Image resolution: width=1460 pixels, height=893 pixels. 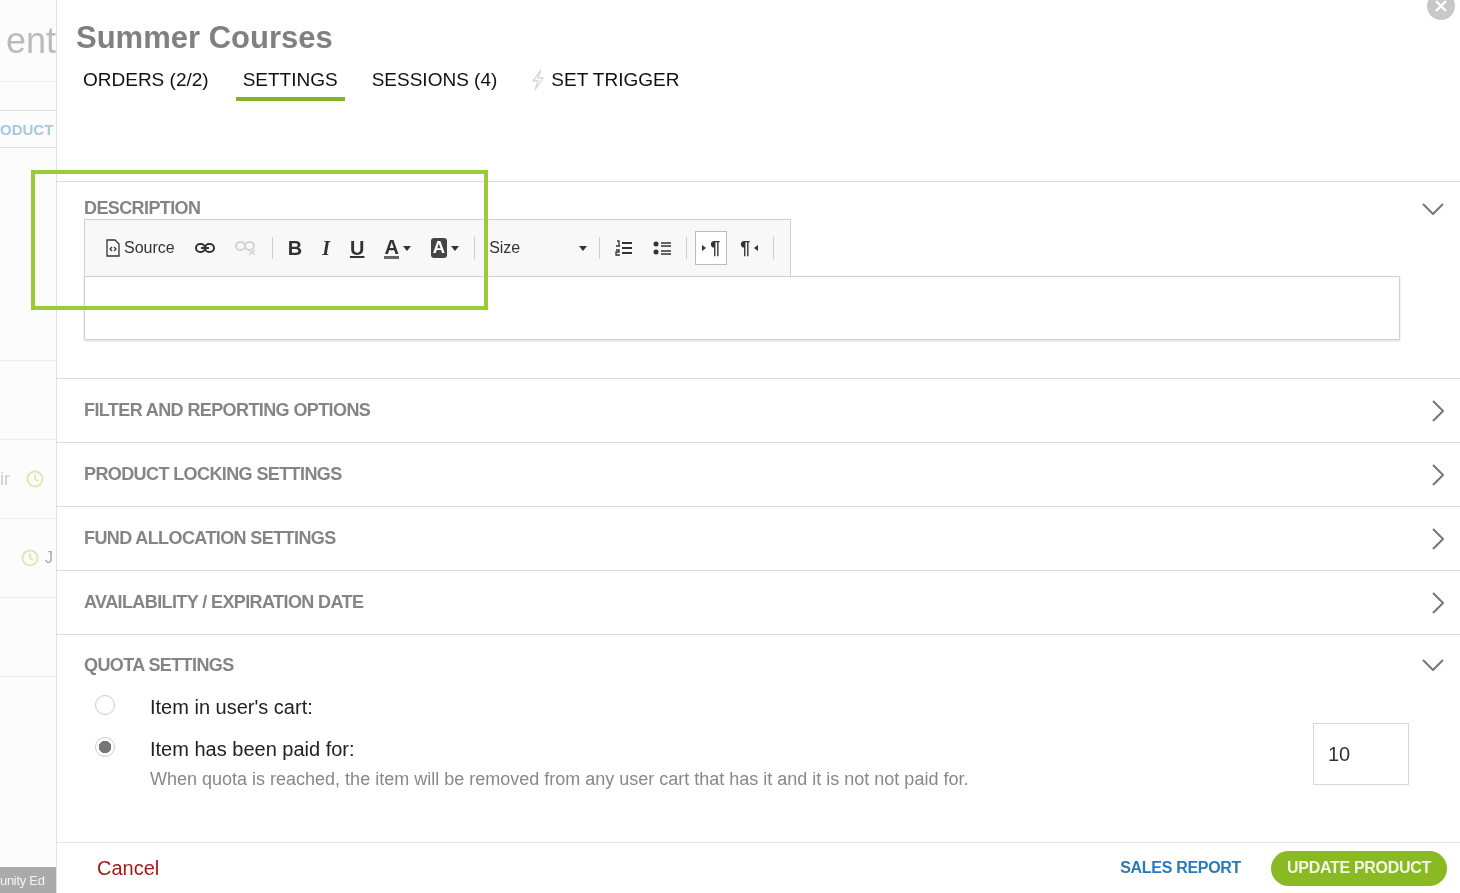 What do you see at coordinates (445, 248) in the screenshot?
I see `background-color-button: A` at bounding box center [445, 248].